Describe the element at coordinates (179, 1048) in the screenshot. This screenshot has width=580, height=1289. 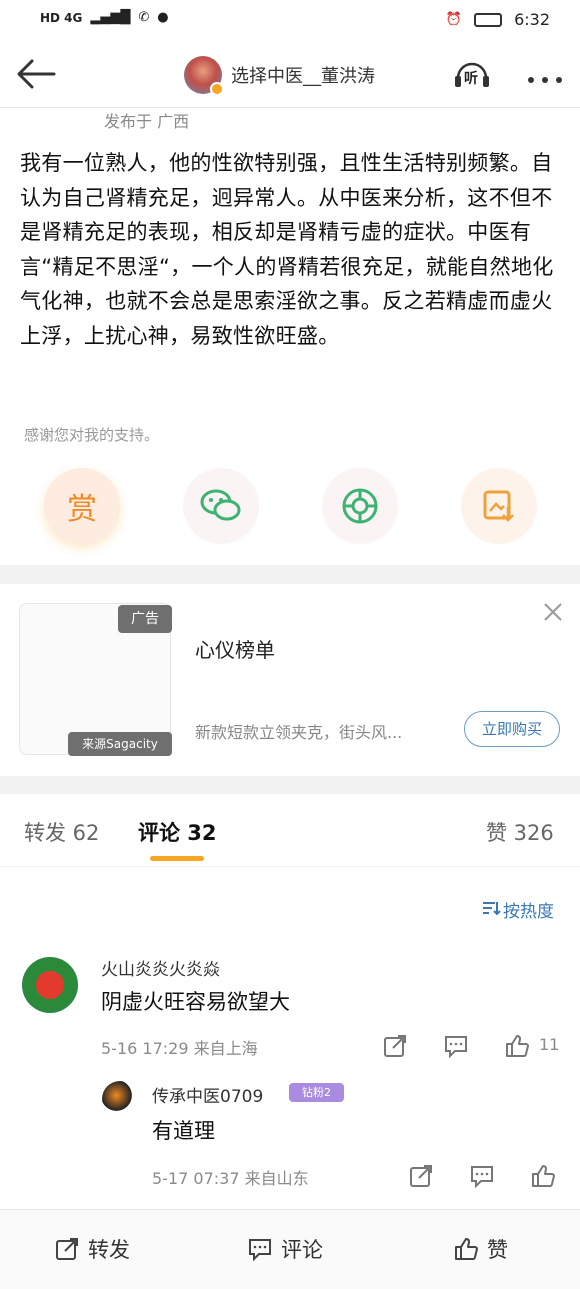
I see `comment-meta: 5-16 17:29 来自上海` at that location.